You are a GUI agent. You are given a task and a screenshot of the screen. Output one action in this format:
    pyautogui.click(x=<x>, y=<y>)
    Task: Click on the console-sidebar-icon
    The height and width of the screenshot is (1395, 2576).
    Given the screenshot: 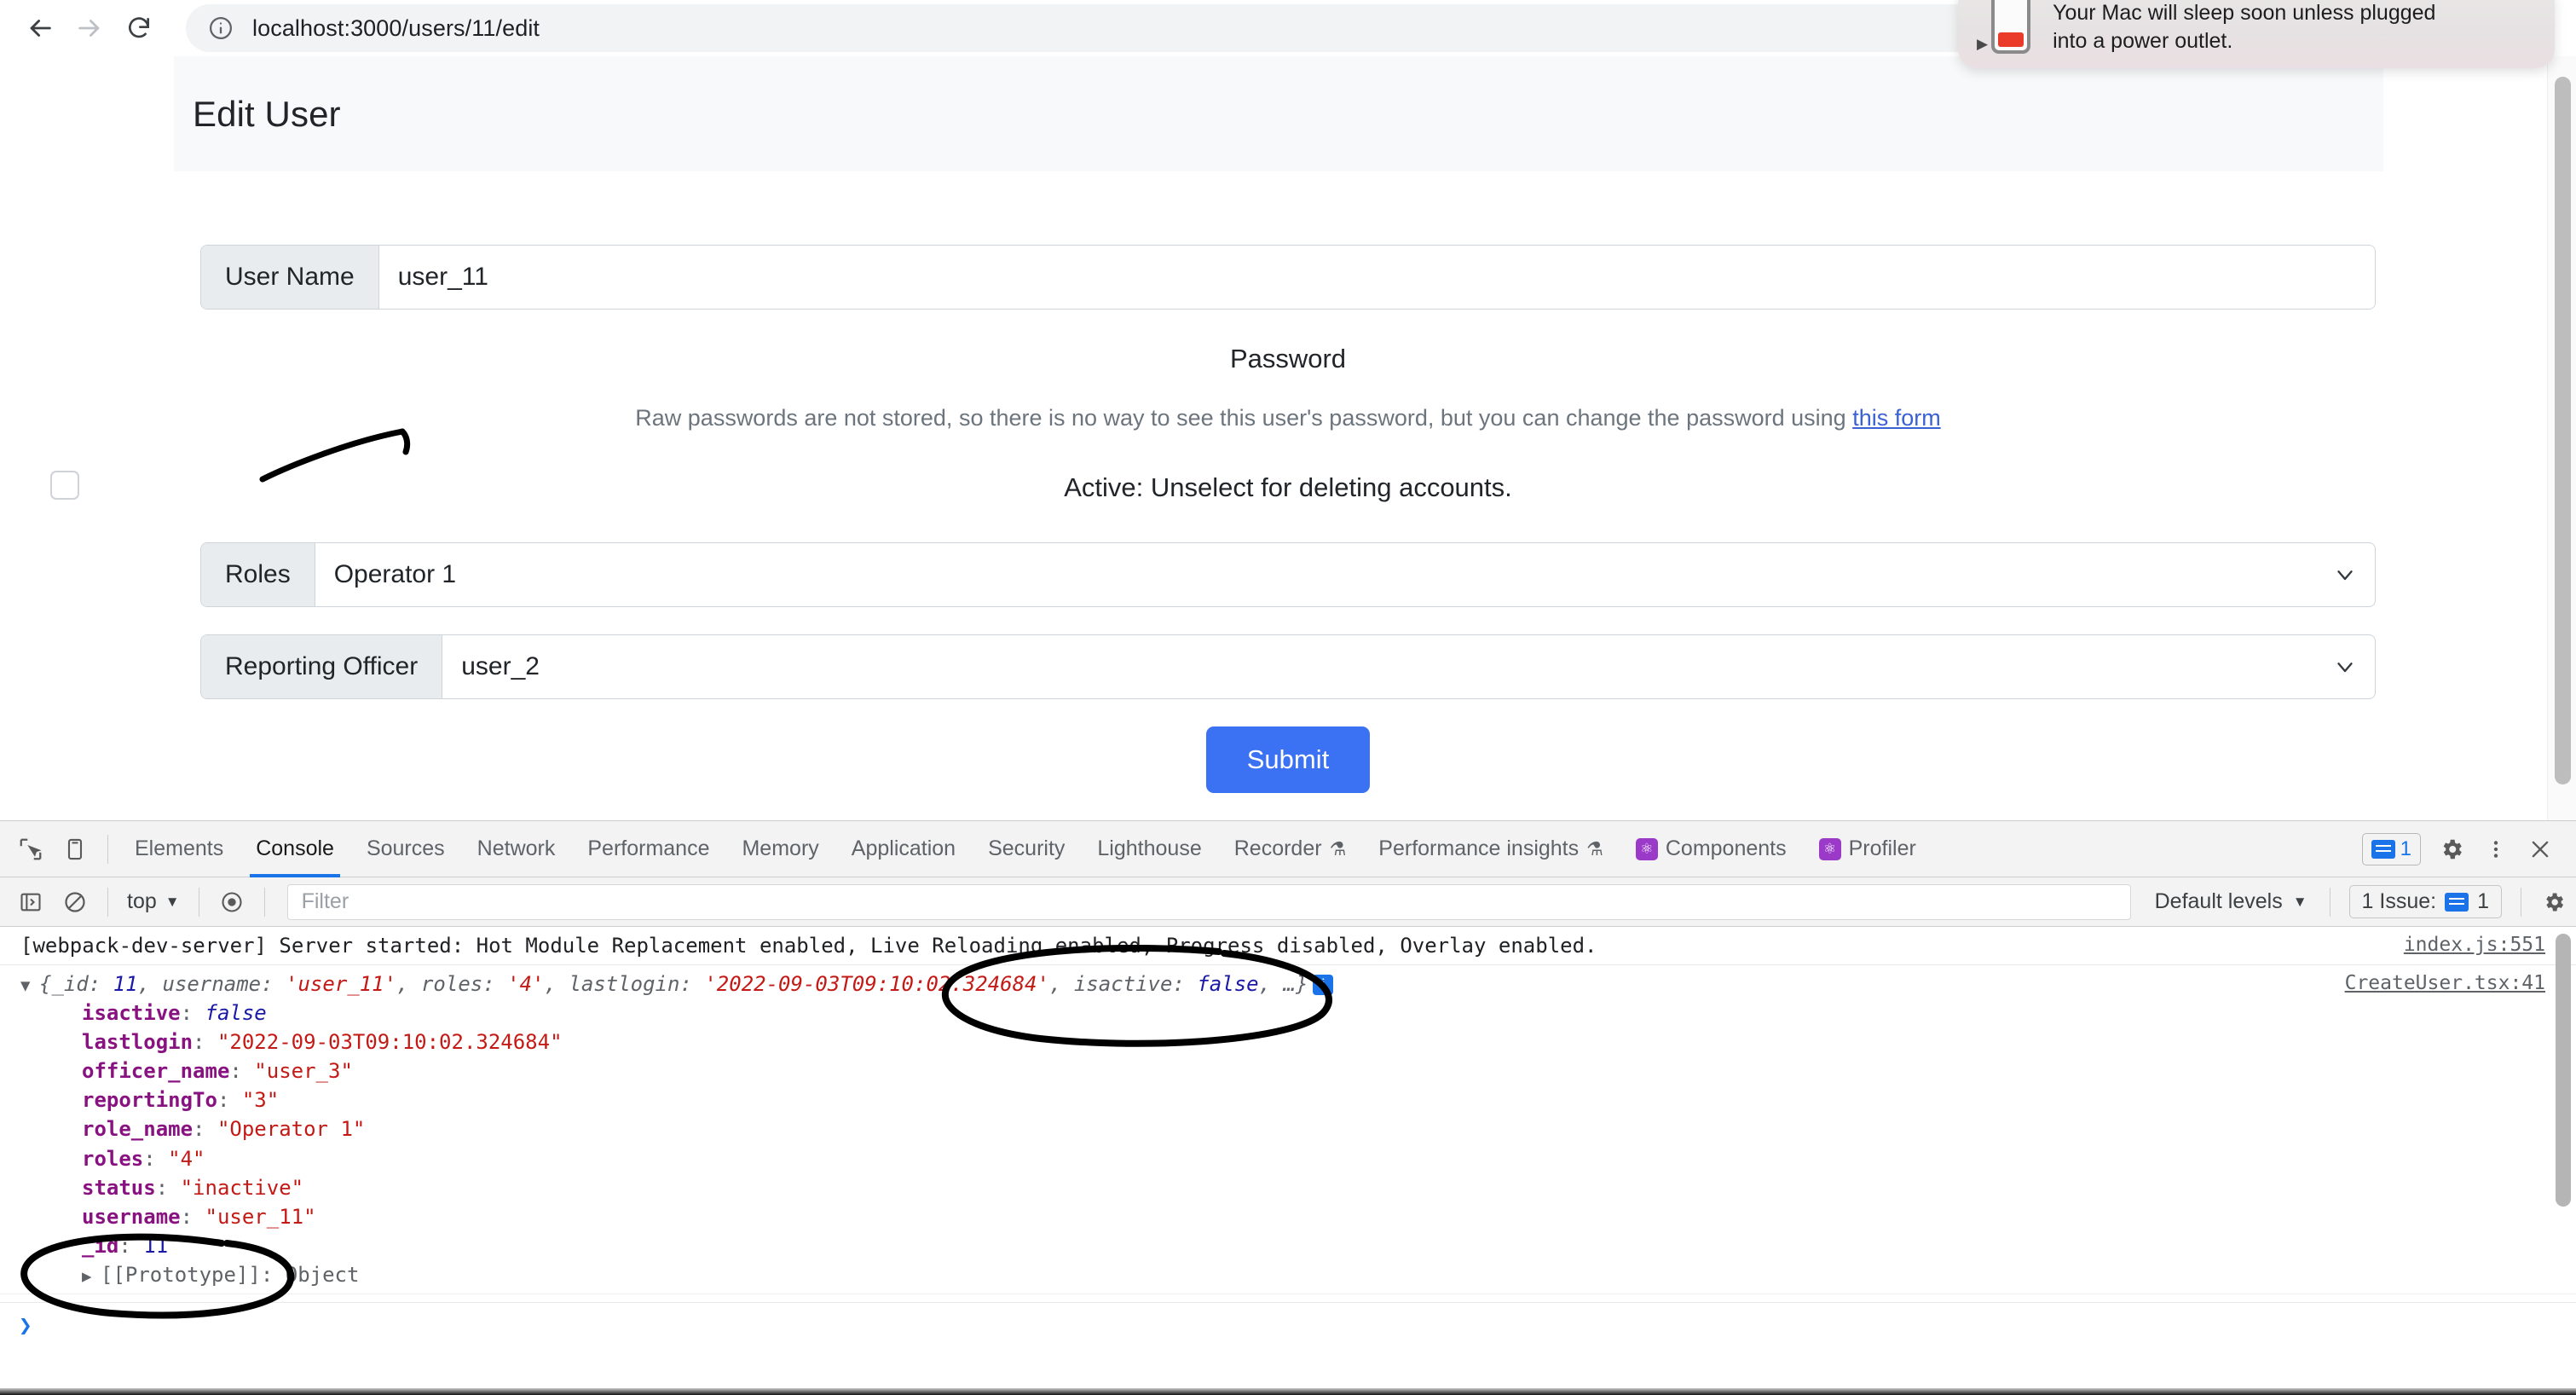 What is the action you would take?
    pyautogui.click(x=31, y=902)
    